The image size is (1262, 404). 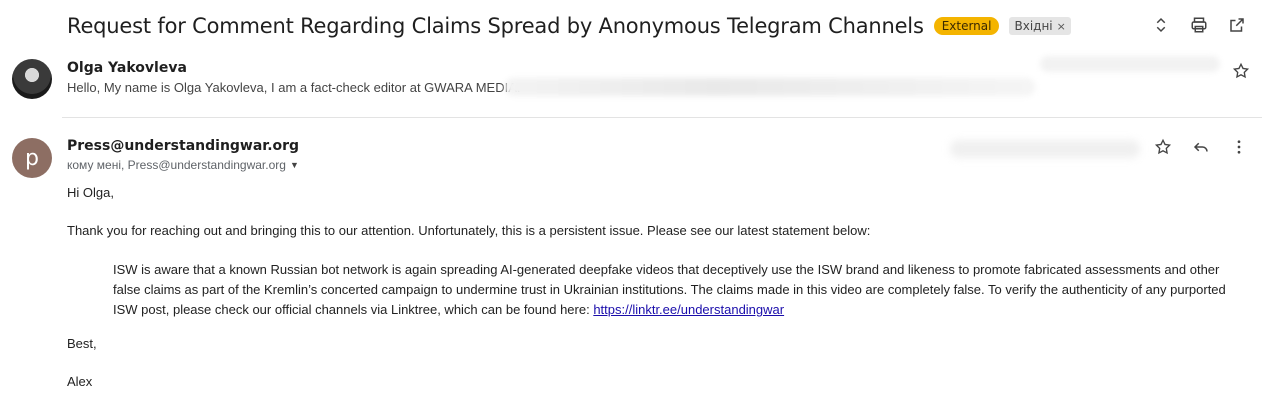 I want to click on reply-icon, so click(x=1201, y=147).